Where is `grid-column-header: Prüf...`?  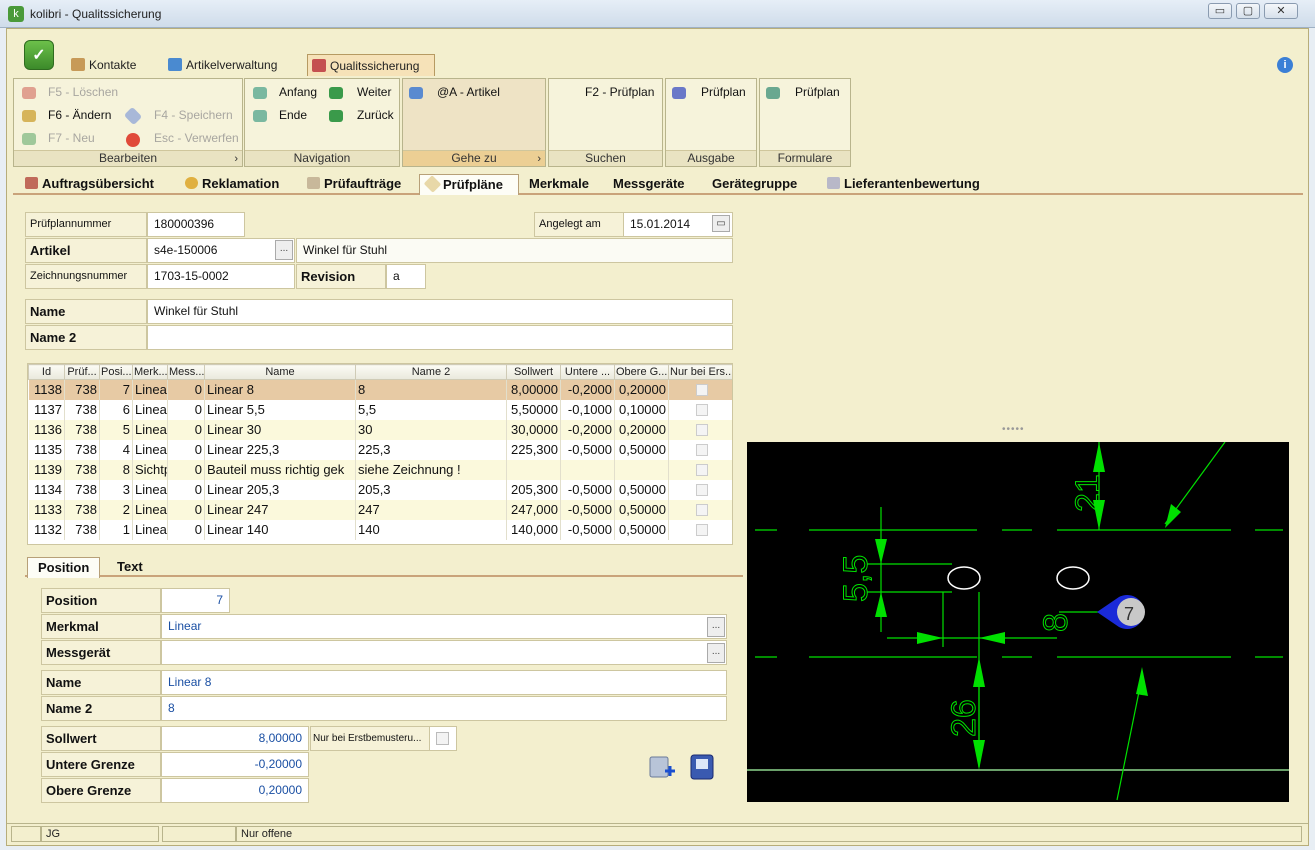 grid-column-header: Prüf... is located at coordinates (82, 372).